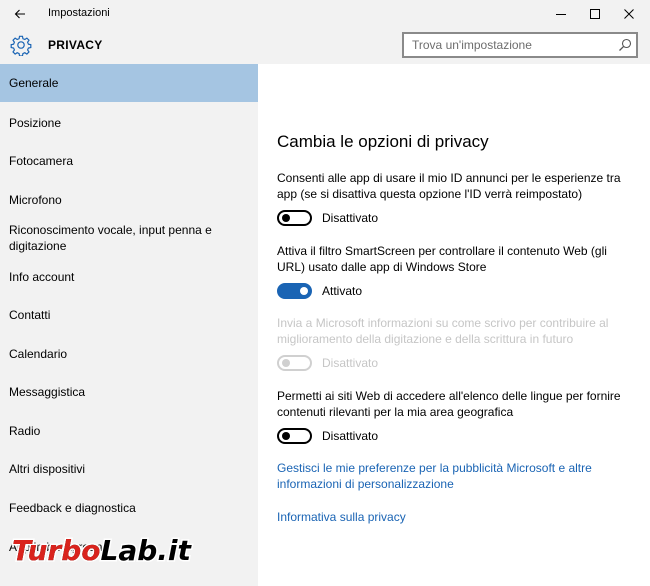 This screenshot has height=586, width=650. I want to click on content-heading: Cambia le opzioni di privacy, so click(383, 141).